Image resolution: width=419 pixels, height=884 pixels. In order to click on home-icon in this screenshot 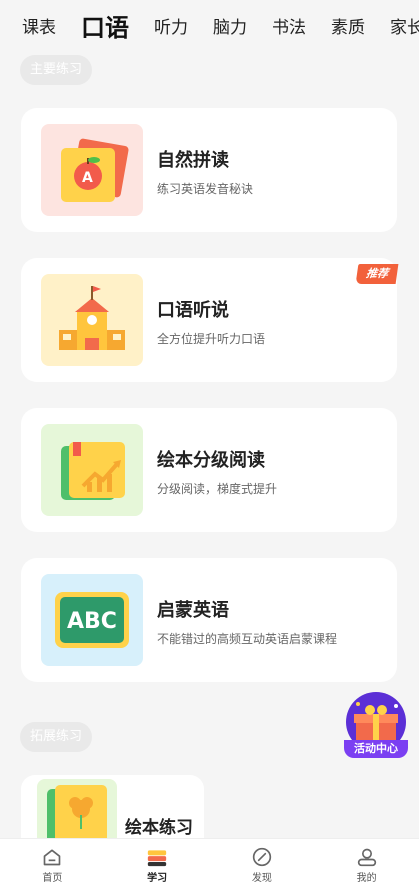, I will do `click(52, 857)`.